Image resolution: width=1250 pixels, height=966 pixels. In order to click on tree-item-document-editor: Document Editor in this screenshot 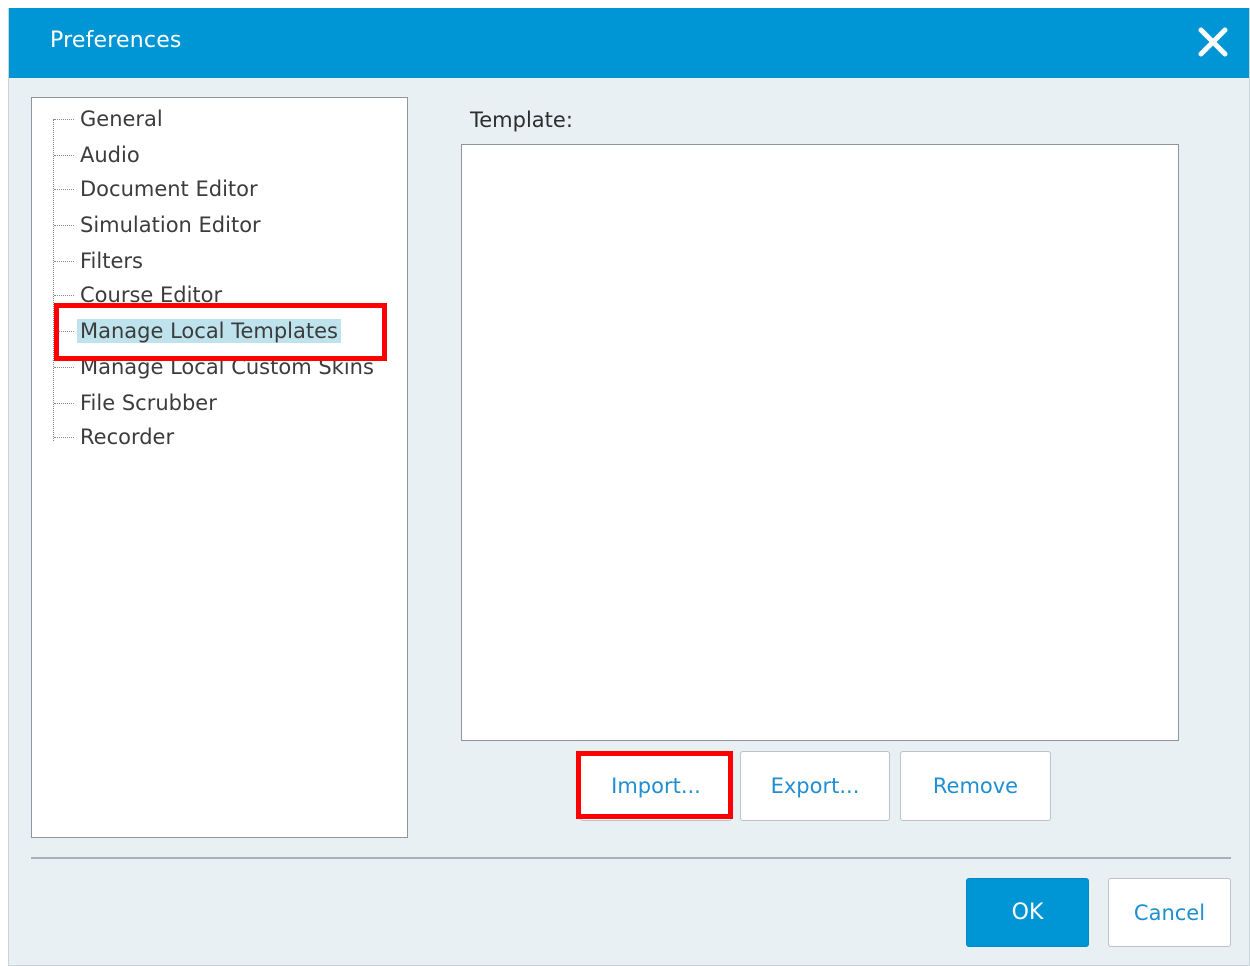, I will do `click(157, 189)`.